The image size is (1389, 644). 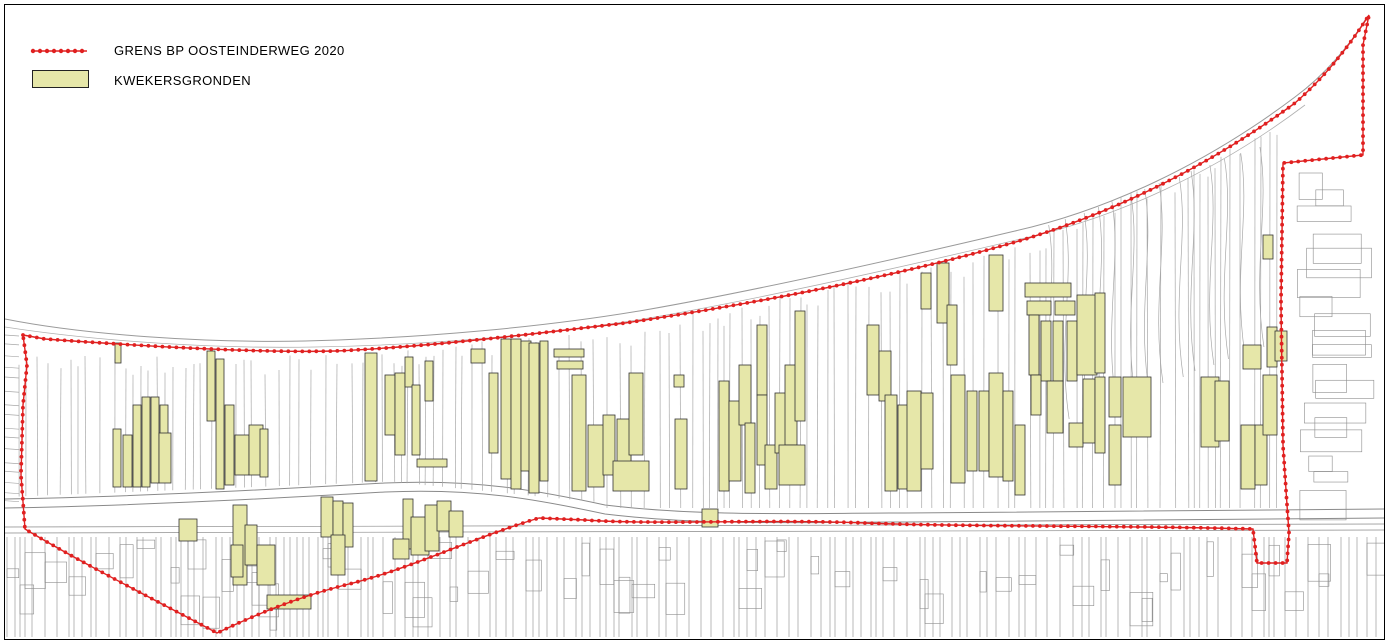 What do you see at coordinates (1212, 265) in the screenshot?
I see `ditch-line` at bounding box center [1212, 265].